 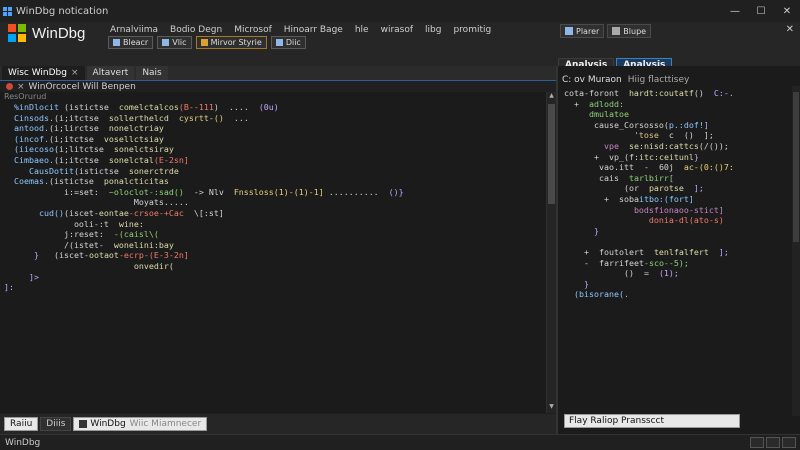 What do you see at coordinates (591, 262) in the screenshot?
I see `code-token: -` at bounding box center [591, 262].